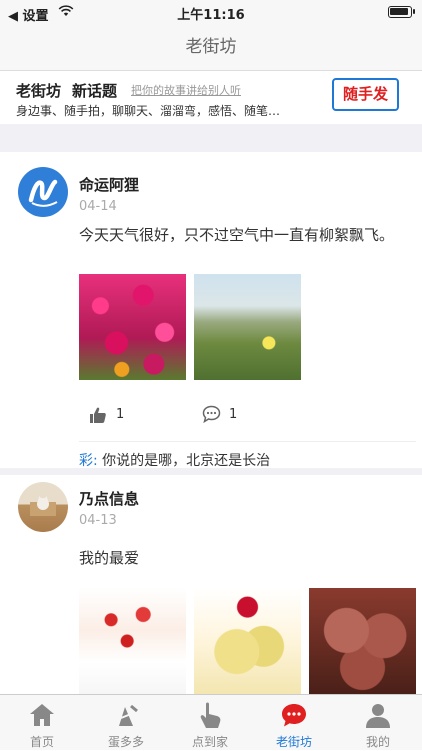 The image size is (422, 751). Describe the element at coordinates (39, 91) in the screenshot. I see `topic-title: 老街坊` at that location.